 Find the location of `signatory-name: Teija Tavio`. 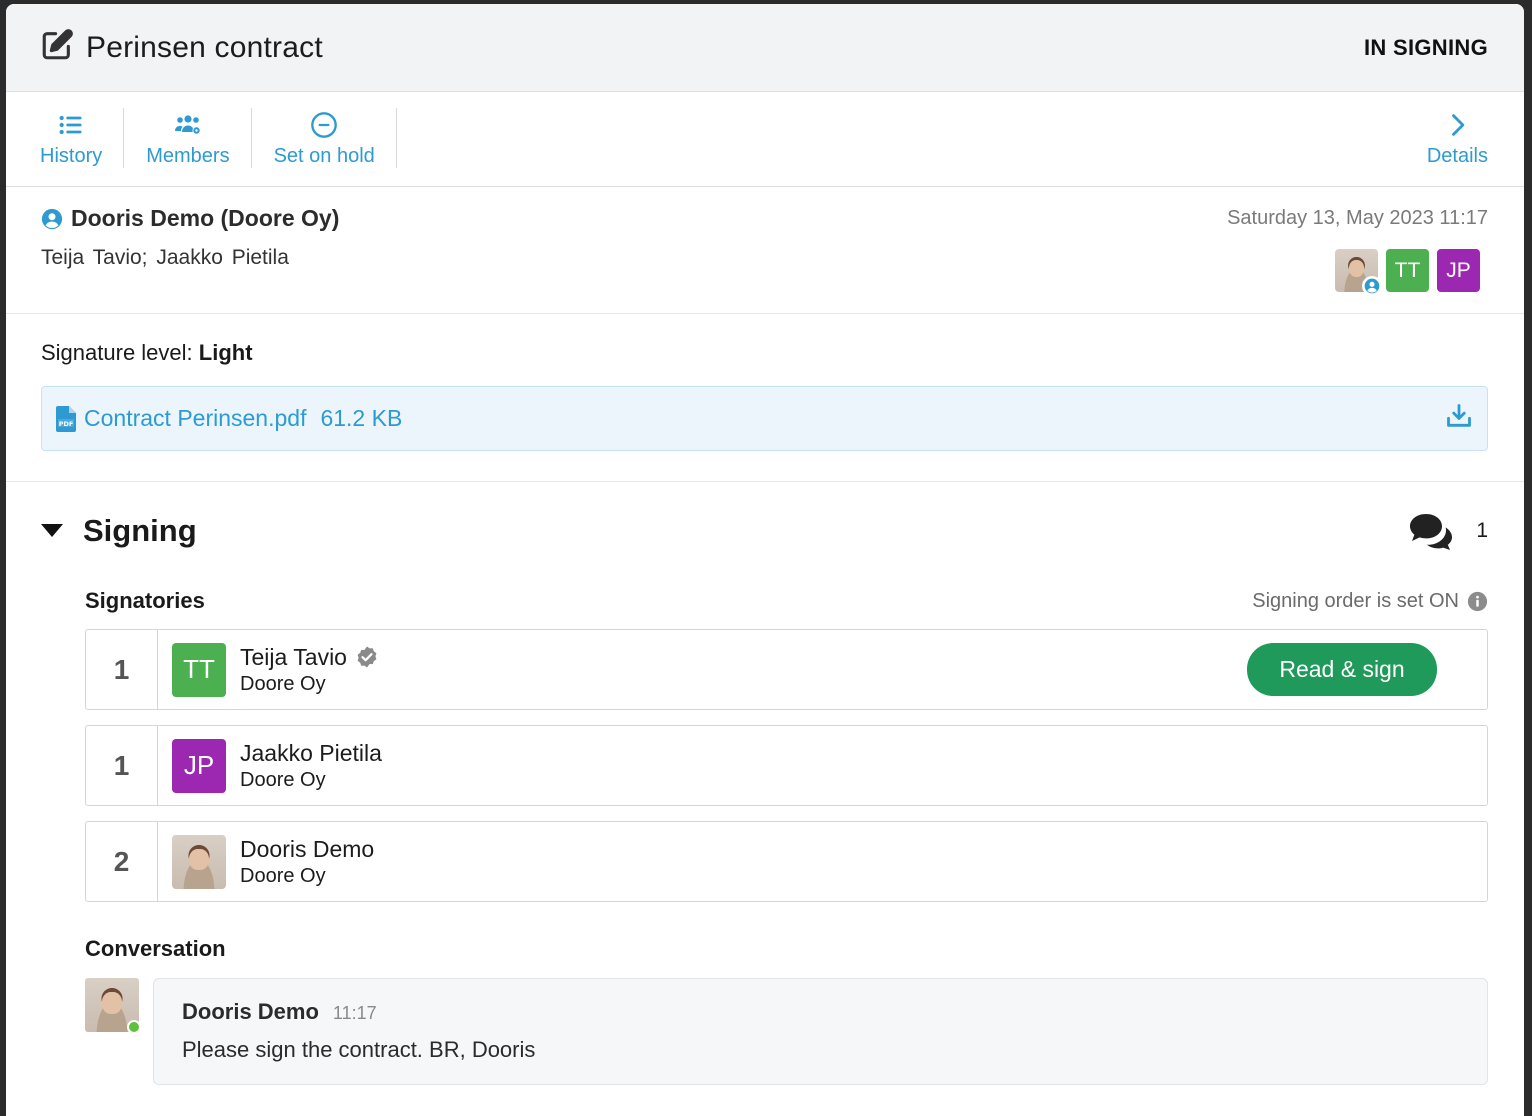

signatory-name: Teija Tavio is located at coordinates (309, 657).